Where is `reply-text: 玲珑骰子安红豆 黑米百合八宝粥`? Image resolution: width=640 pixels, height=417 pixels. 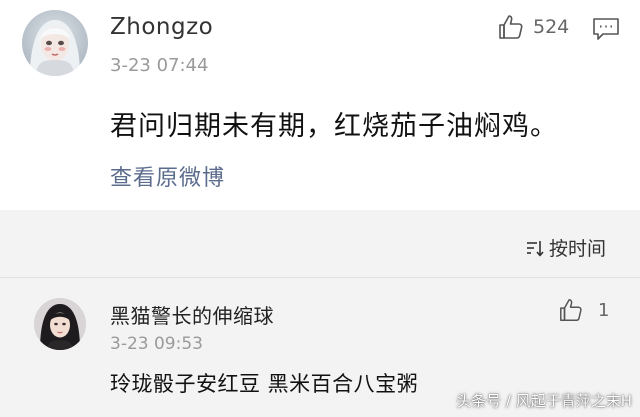 reply-text: 玲珑骰子安红豆 黑米百合八宝粥 is located at coordinates (264, 384).